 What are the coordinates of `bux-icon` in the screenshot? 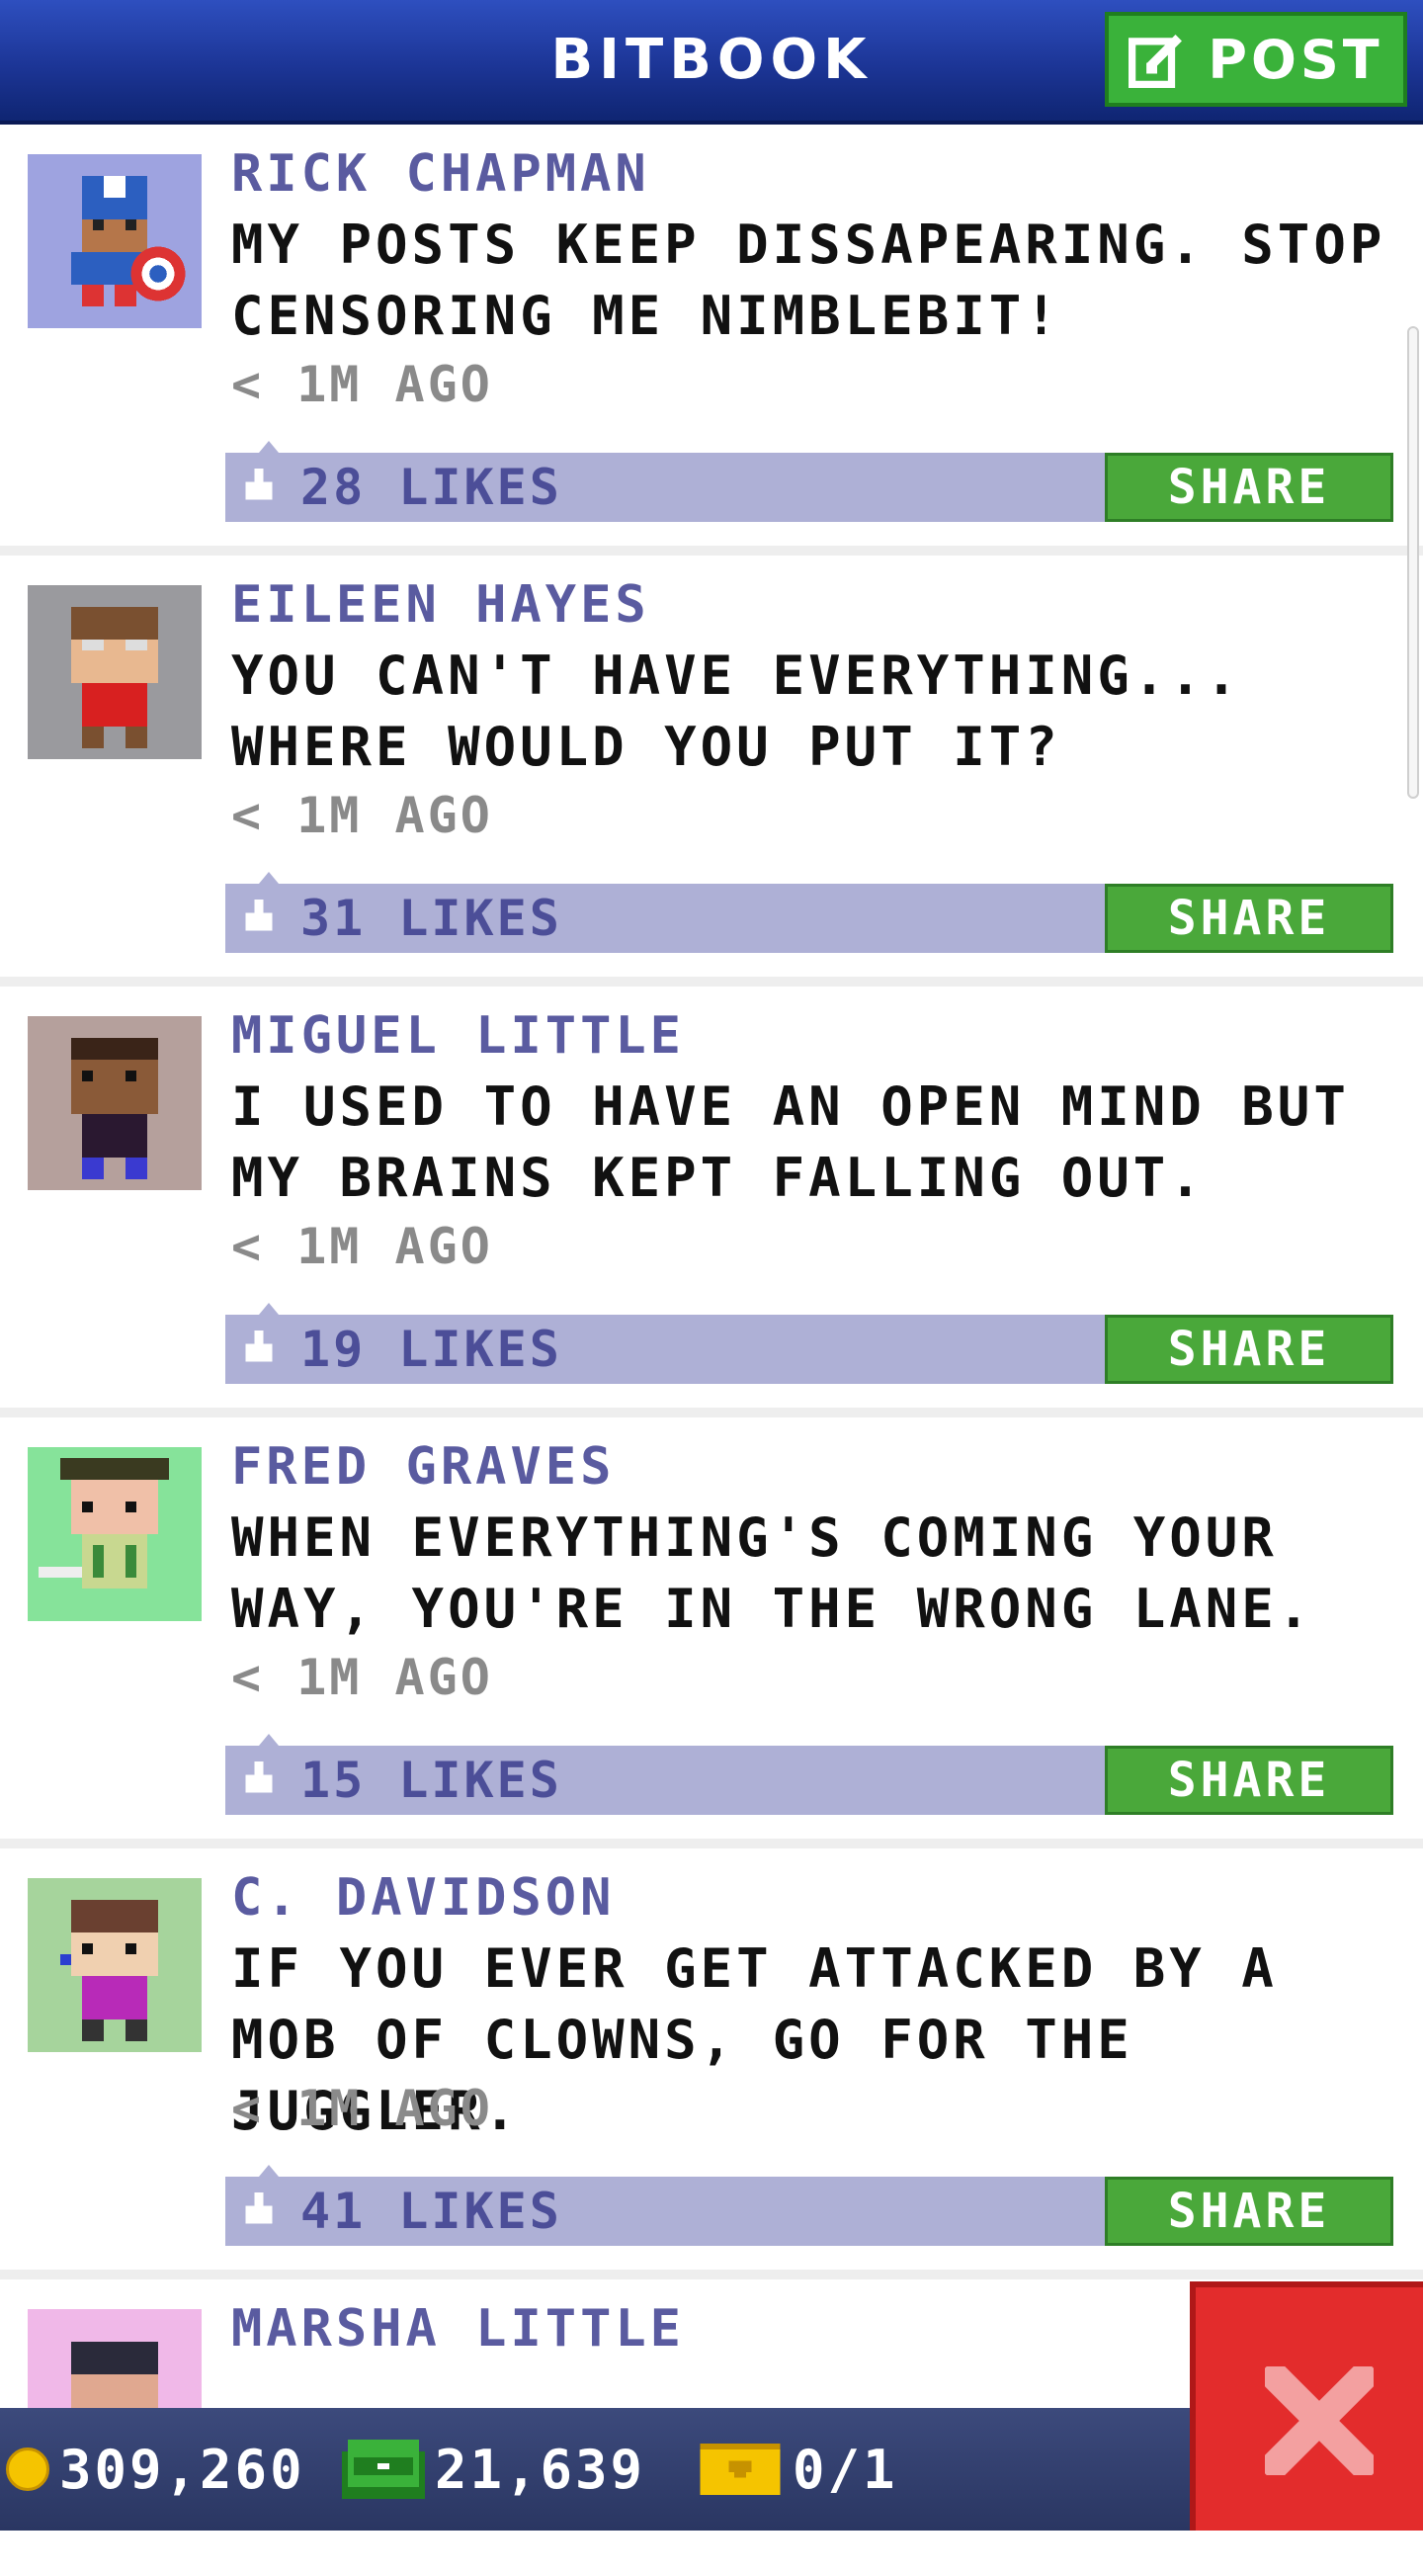 It's located at (383, 2469).